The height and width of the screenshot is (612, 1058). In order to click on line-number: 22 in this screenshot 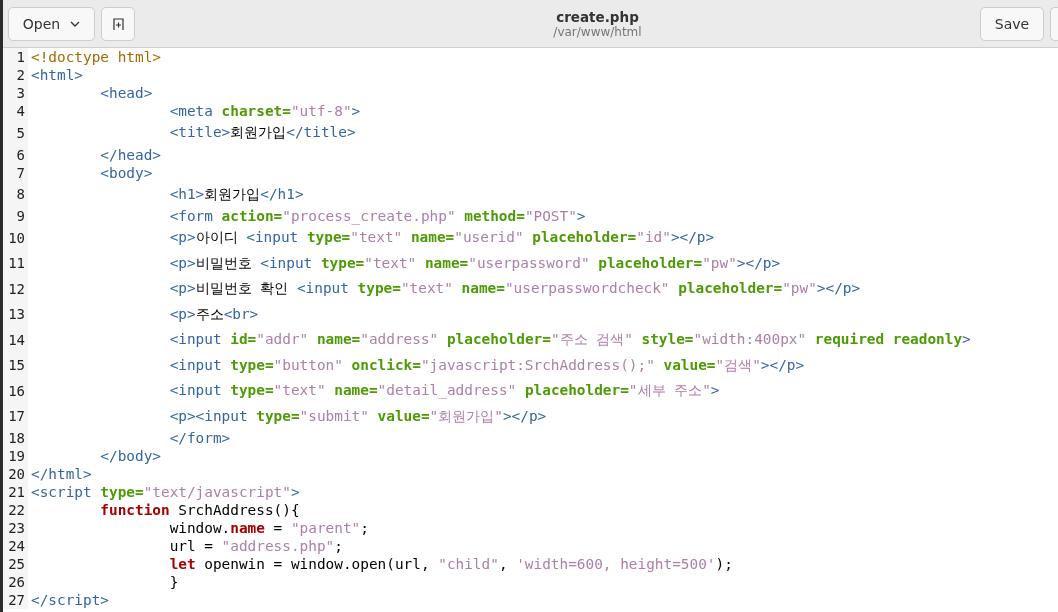, I will do `click(15, 510)`.